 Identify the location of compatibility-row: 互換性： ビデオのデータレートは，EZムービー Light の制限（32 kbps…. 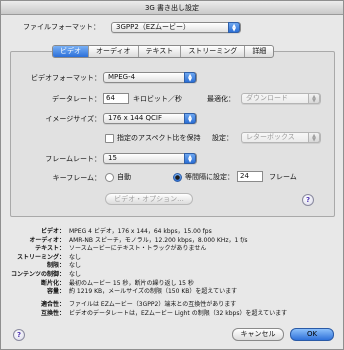
(145, 314).